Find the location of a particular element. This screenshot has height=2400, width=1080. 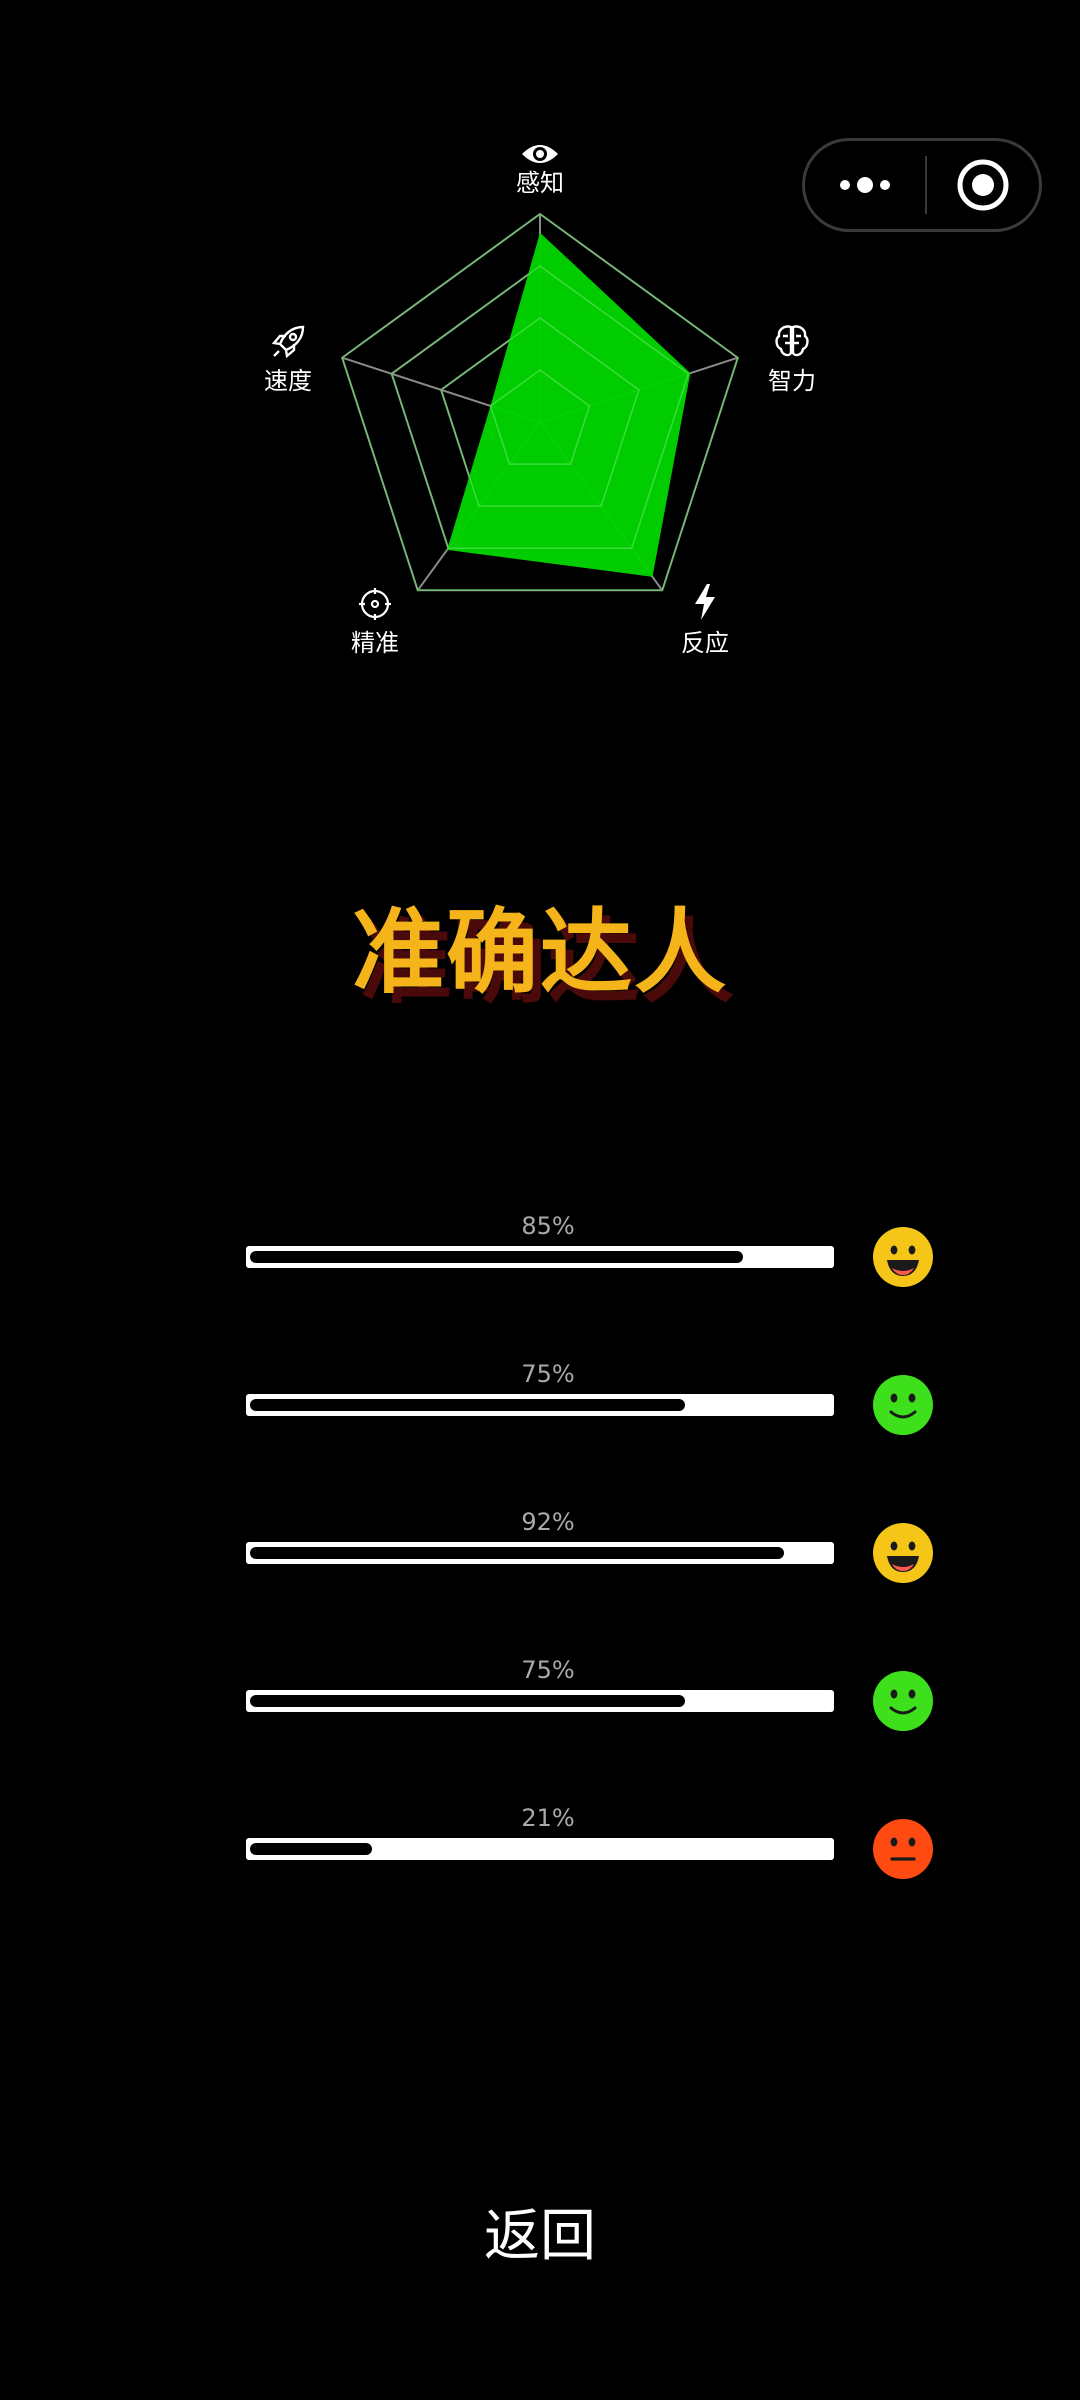

back-button: 返回 is located at coordinates (540, 2231).